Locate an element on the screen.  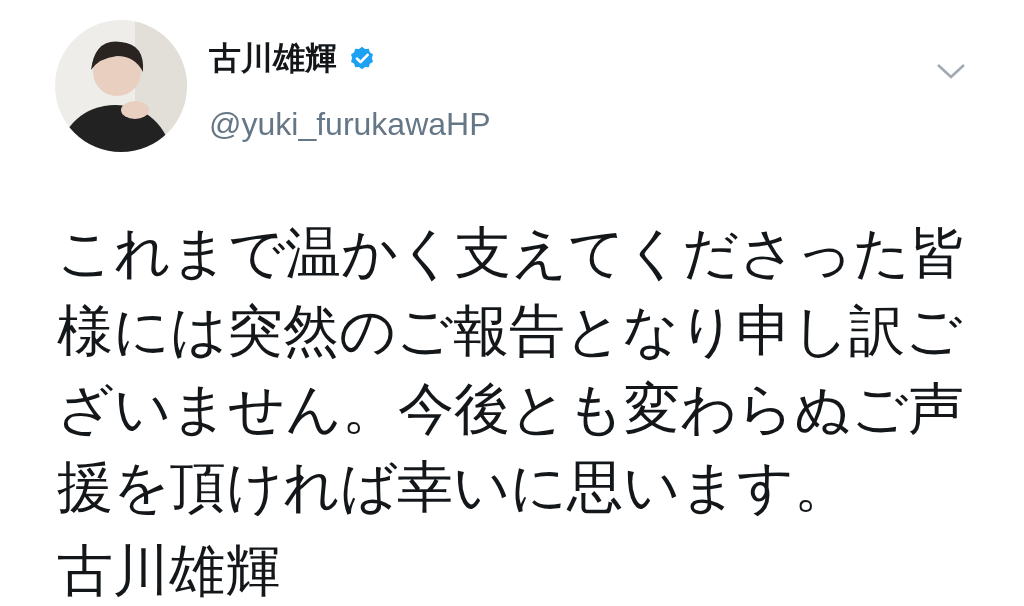
author-handle: @yuki_furukawaHP is located at coordinates (350, 124).